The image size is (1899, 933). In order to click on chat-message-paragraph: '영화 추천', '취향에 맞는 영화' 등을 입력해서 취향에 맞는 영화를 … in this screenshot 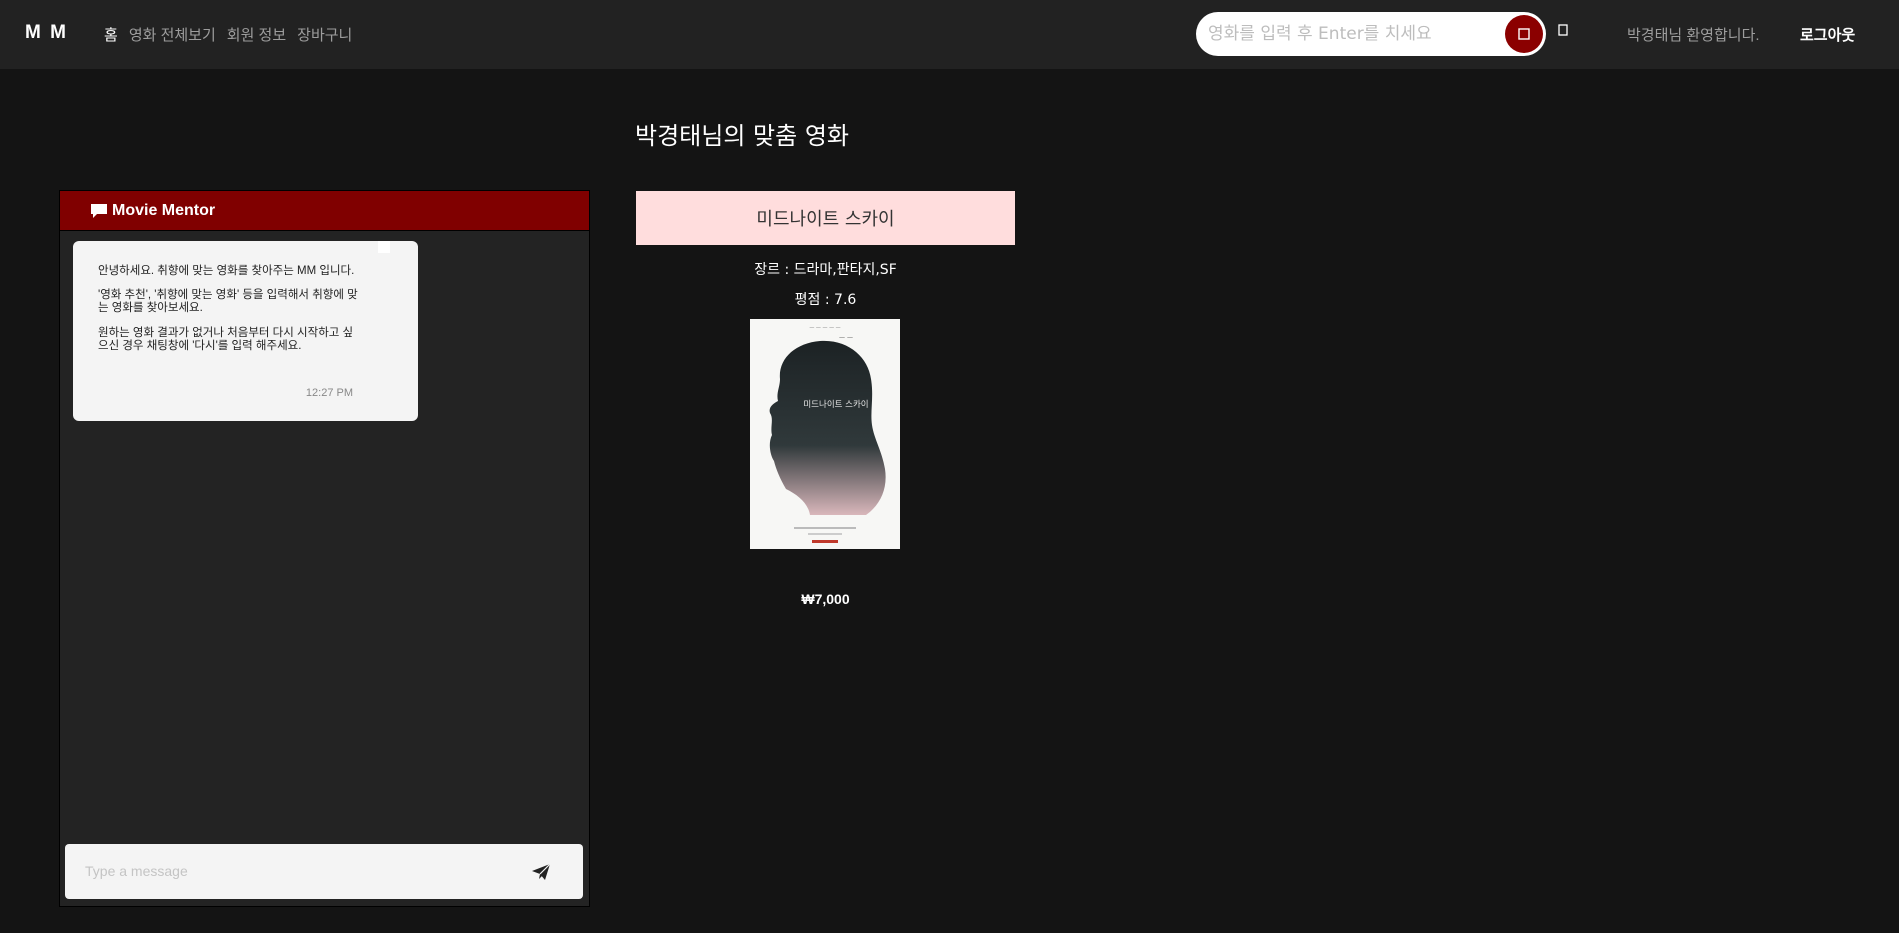, I will do `click(228, 302)`.